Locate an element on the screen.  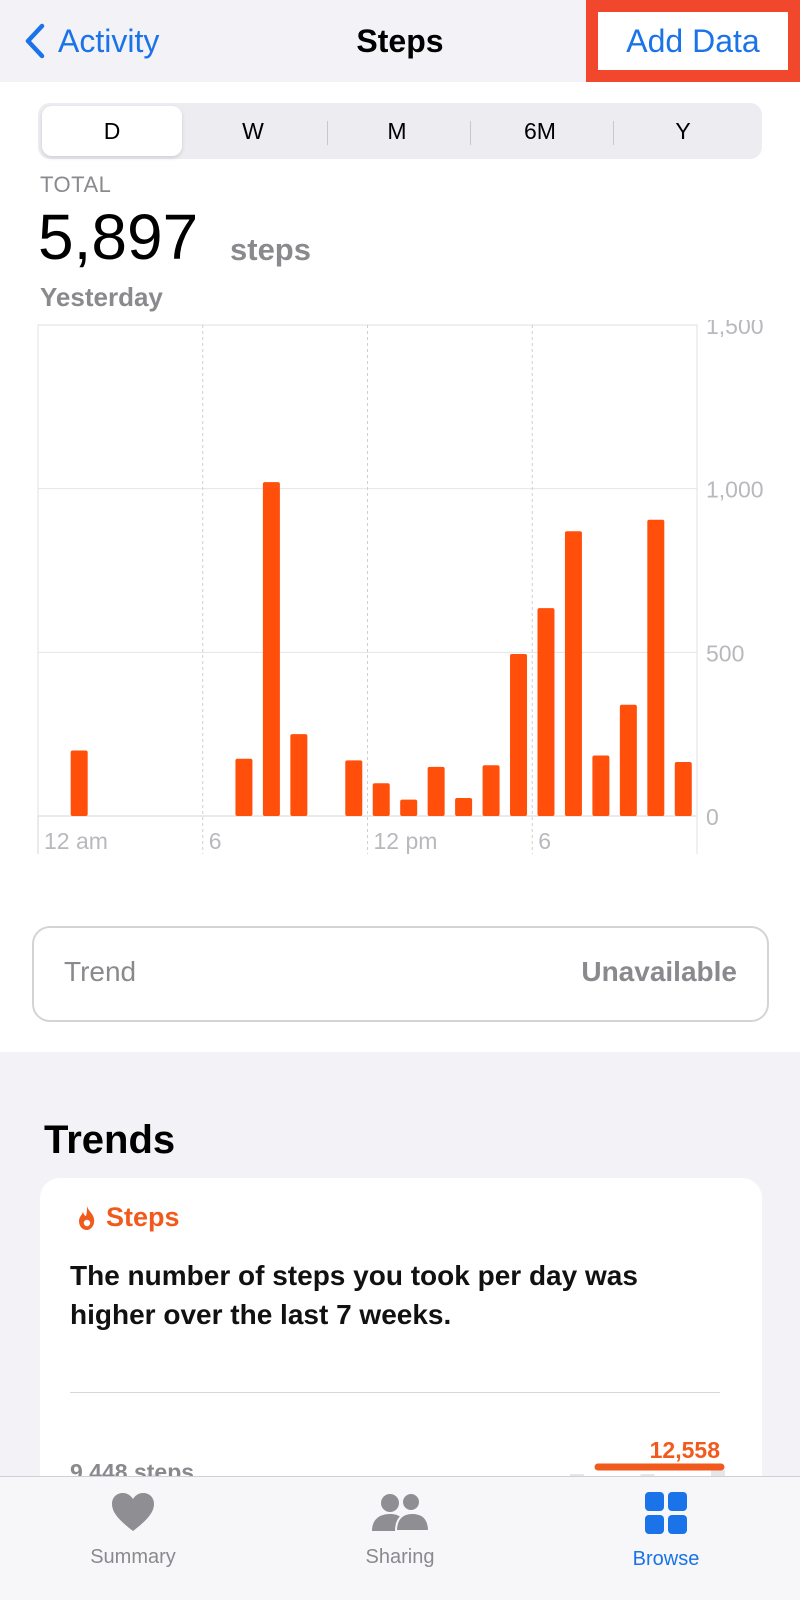
total-label: TOTAL is located at coordinates (76, 184).